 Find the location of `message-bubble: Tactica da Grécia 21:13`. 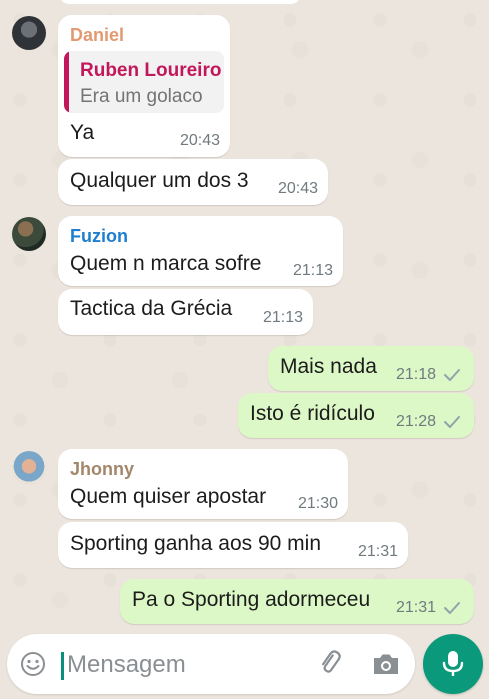

message-bubble: Tactica da Grécia 21:13 is located at coordinates (185, 312).